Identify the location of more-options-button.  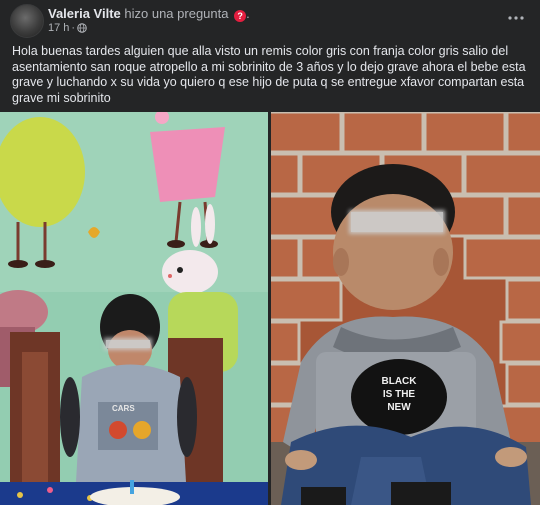
(516, 18).